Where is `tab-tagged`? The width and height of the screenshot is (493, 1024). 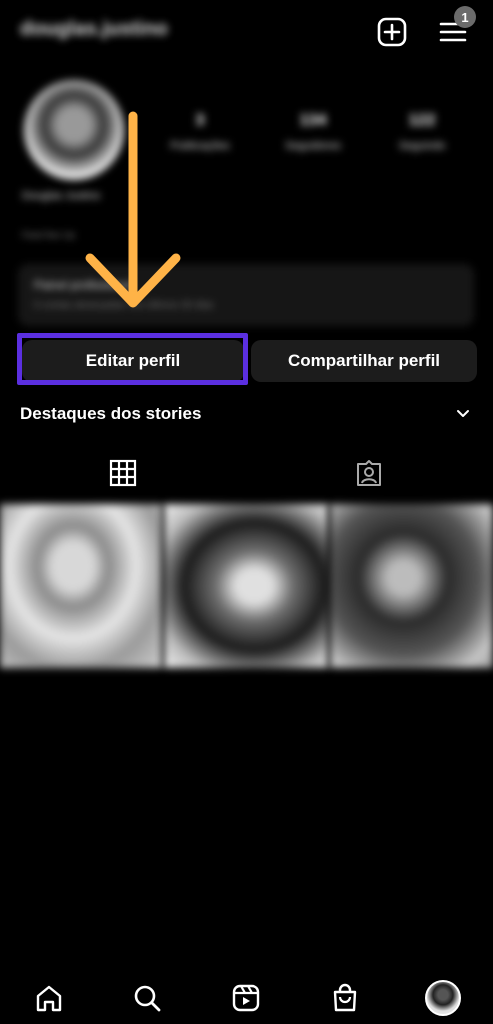 tab-tagged is located at coordinates (369, 473).